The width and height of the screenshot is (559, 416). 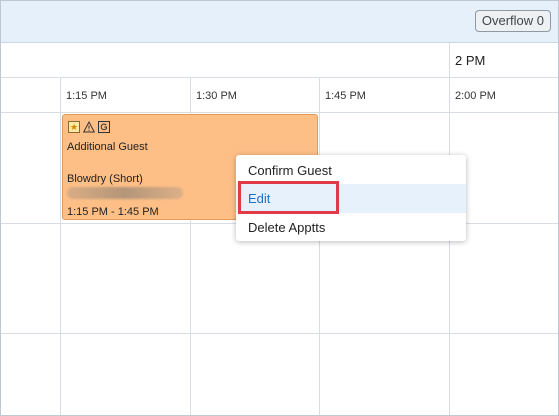 I want to click on appointment-icons: ★, so click(x=89, y=128).